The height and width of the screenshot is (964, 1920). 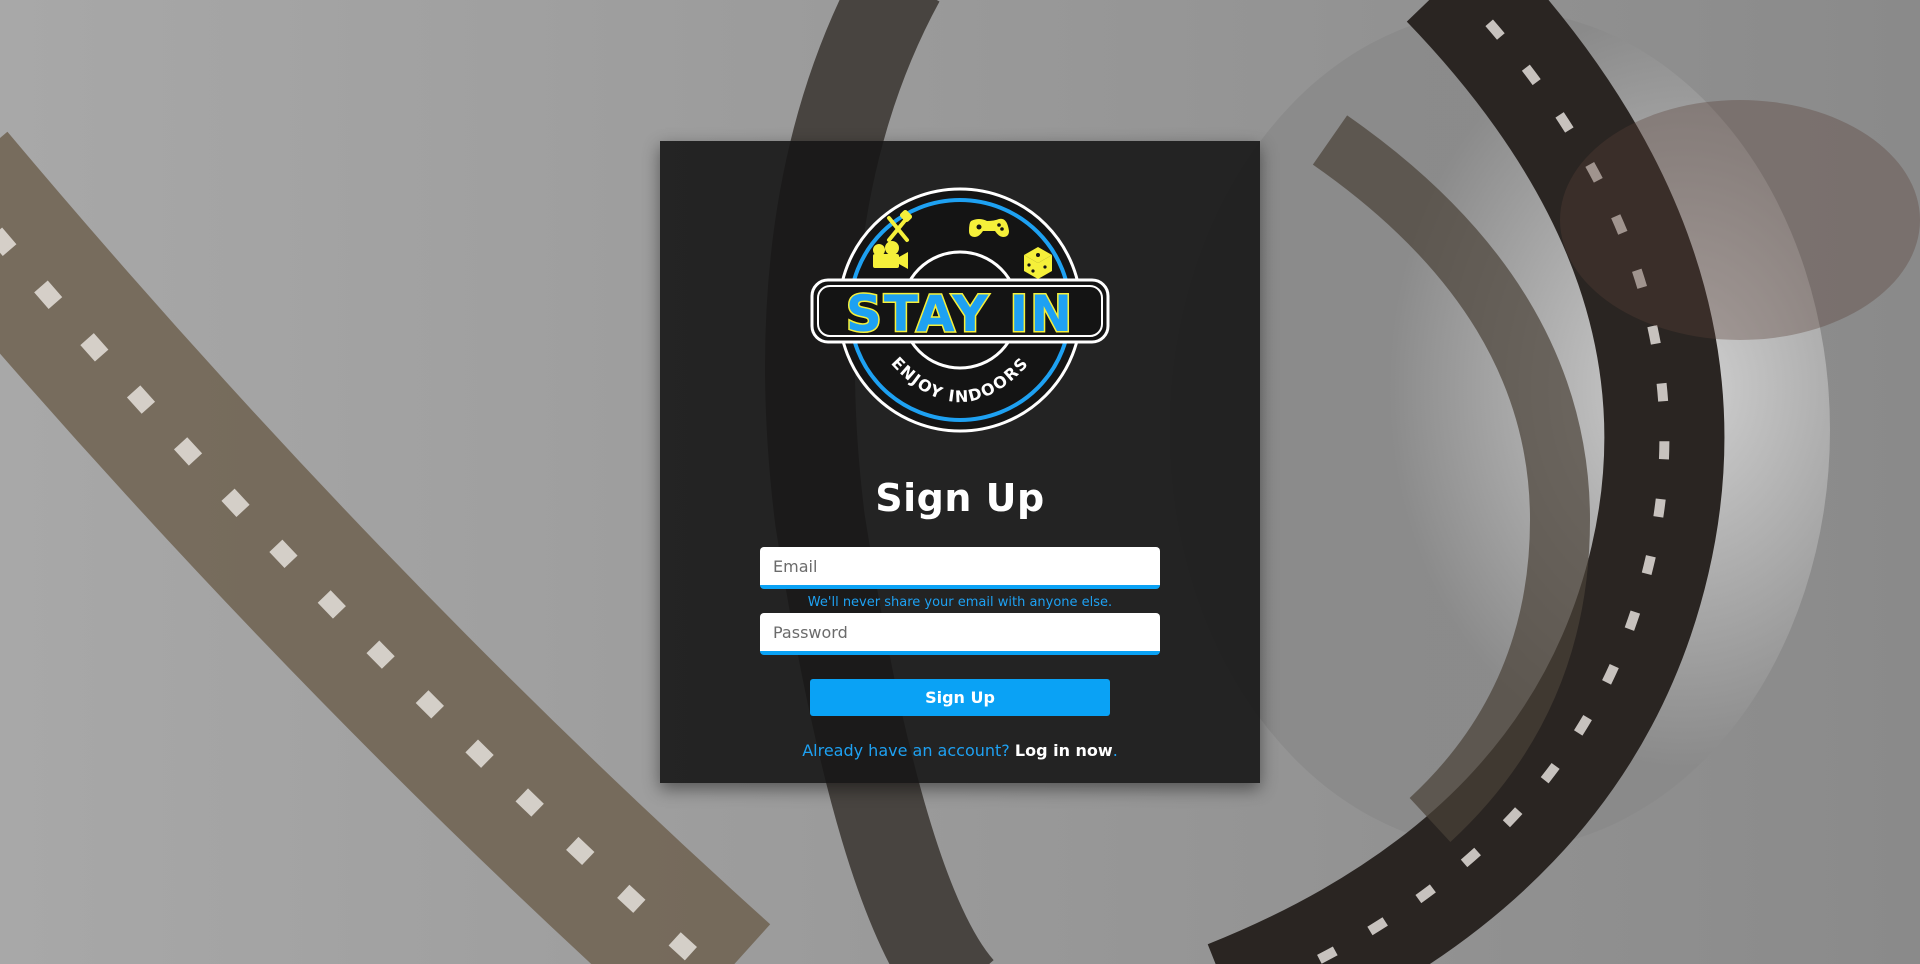 I want to click on login-prompt: Already have an account? Log in now., so click(x=960, y=750).